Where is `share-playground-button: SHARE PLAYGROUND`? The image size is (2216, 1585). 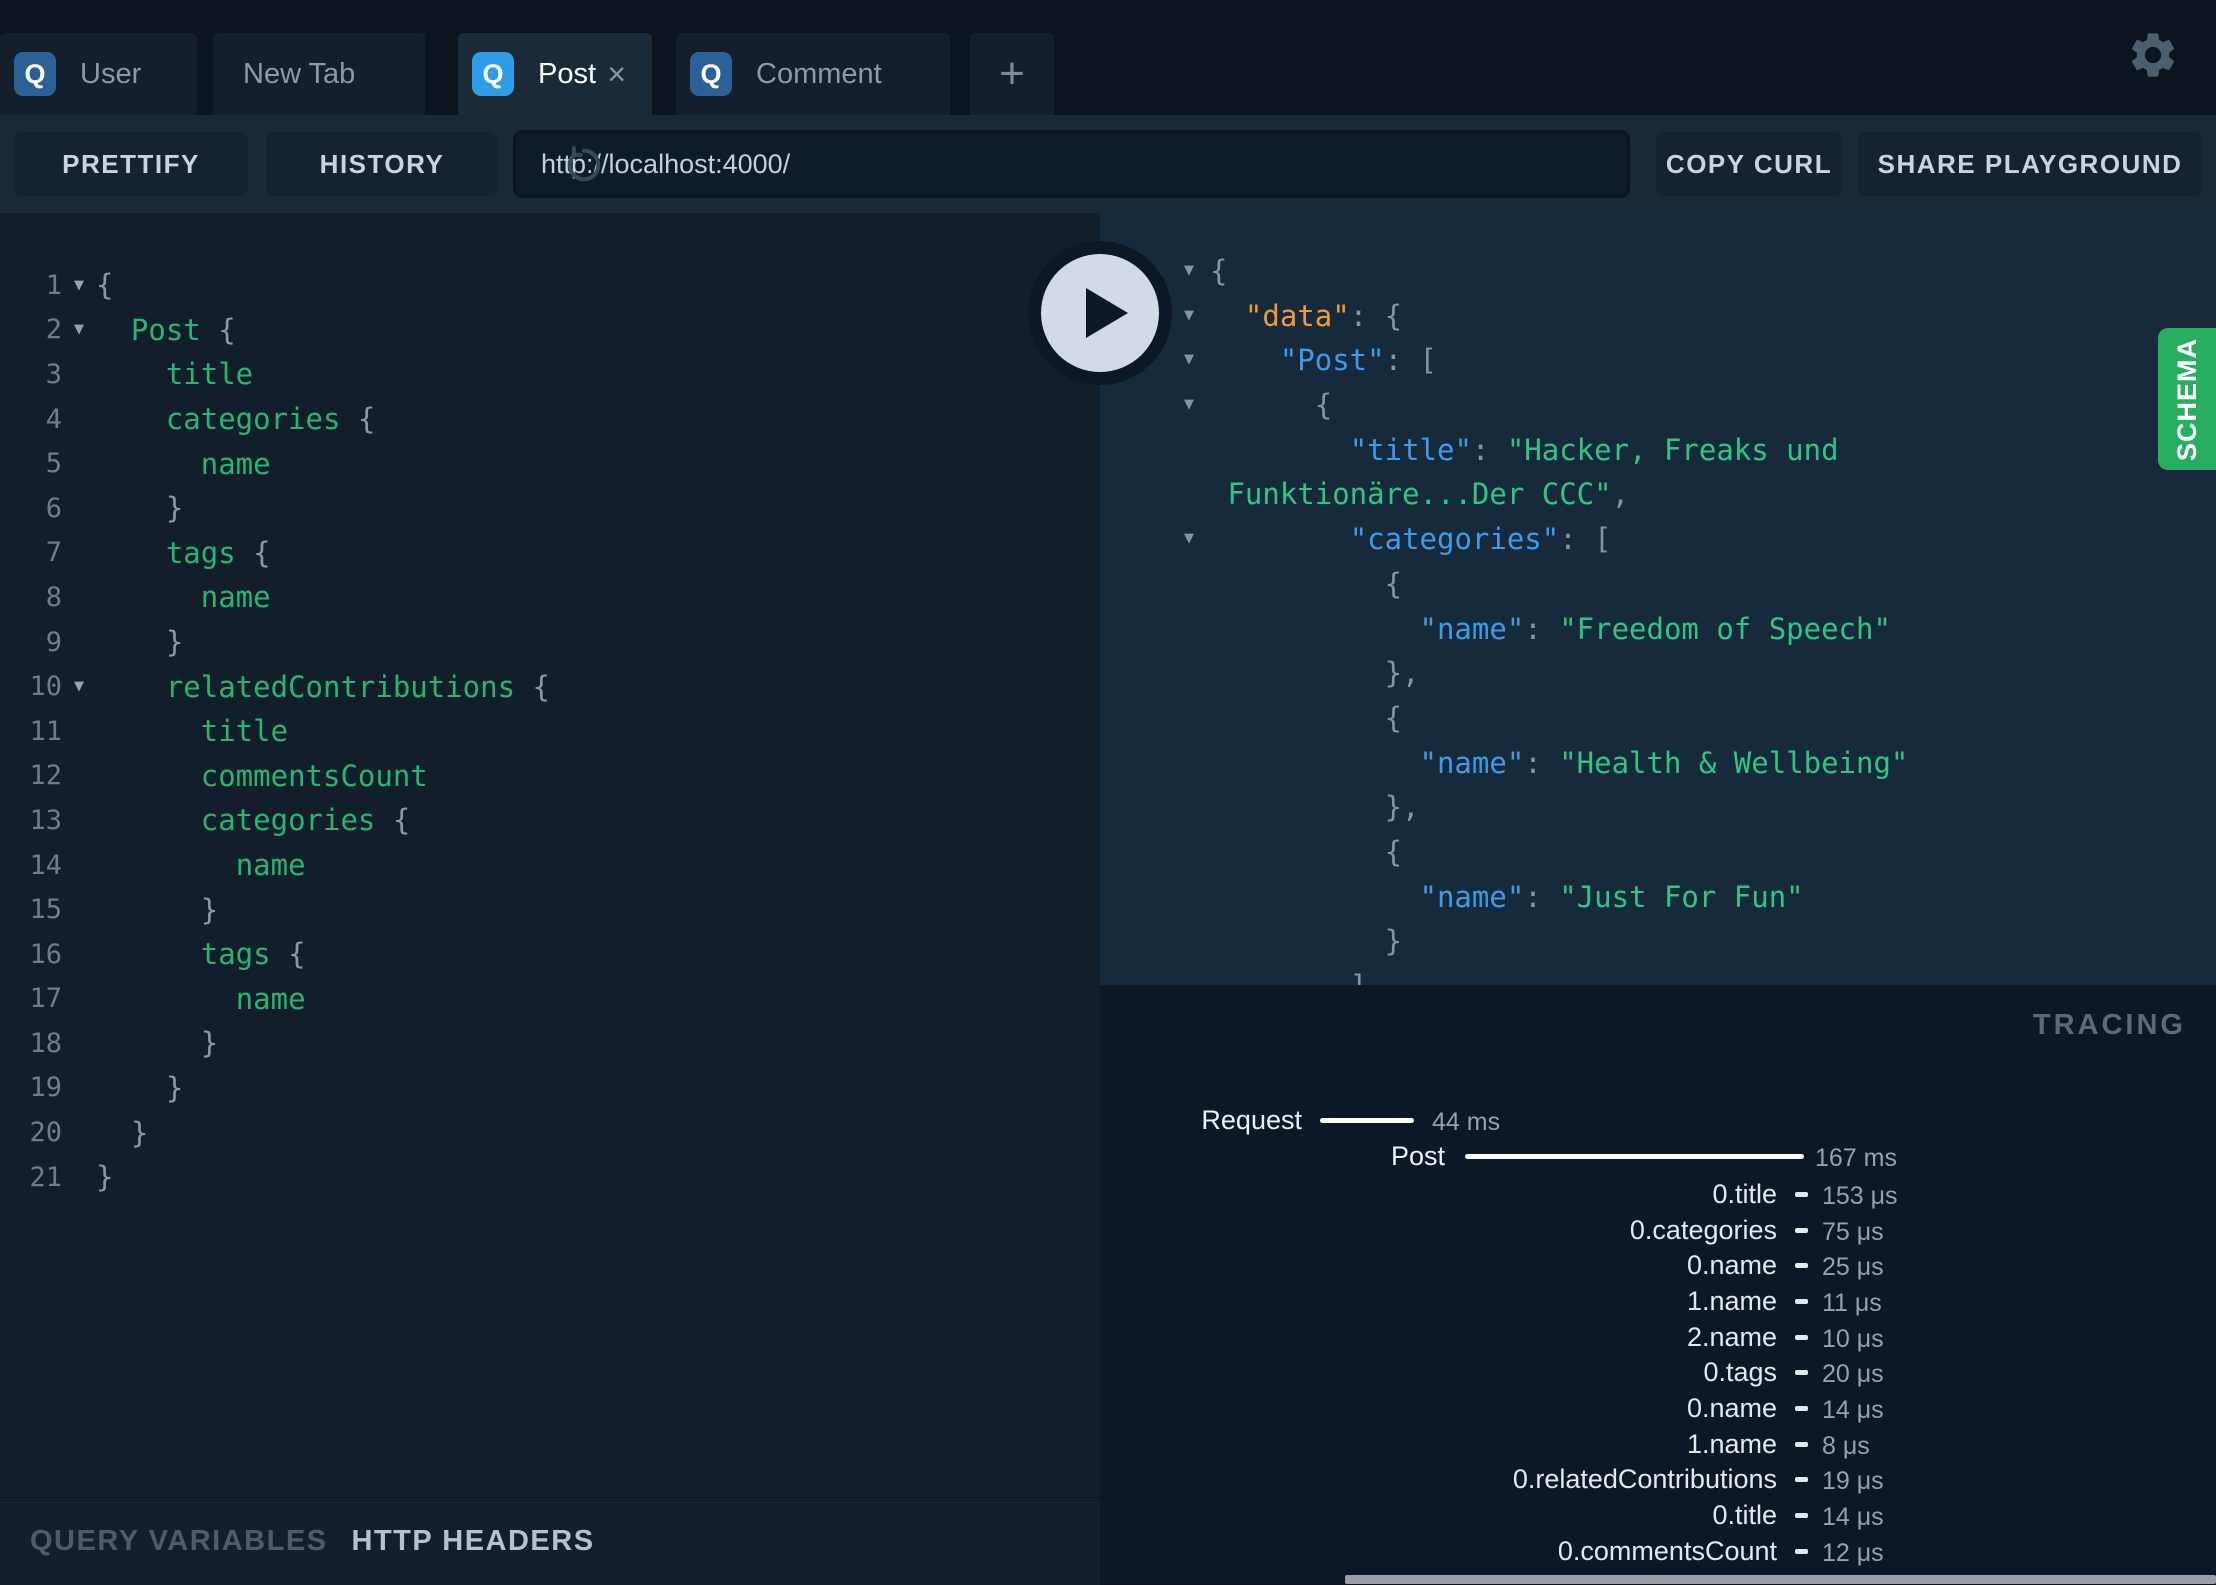
share-playground-button: SHARE PLAYGROUND is located at coordinates (2030, 164).